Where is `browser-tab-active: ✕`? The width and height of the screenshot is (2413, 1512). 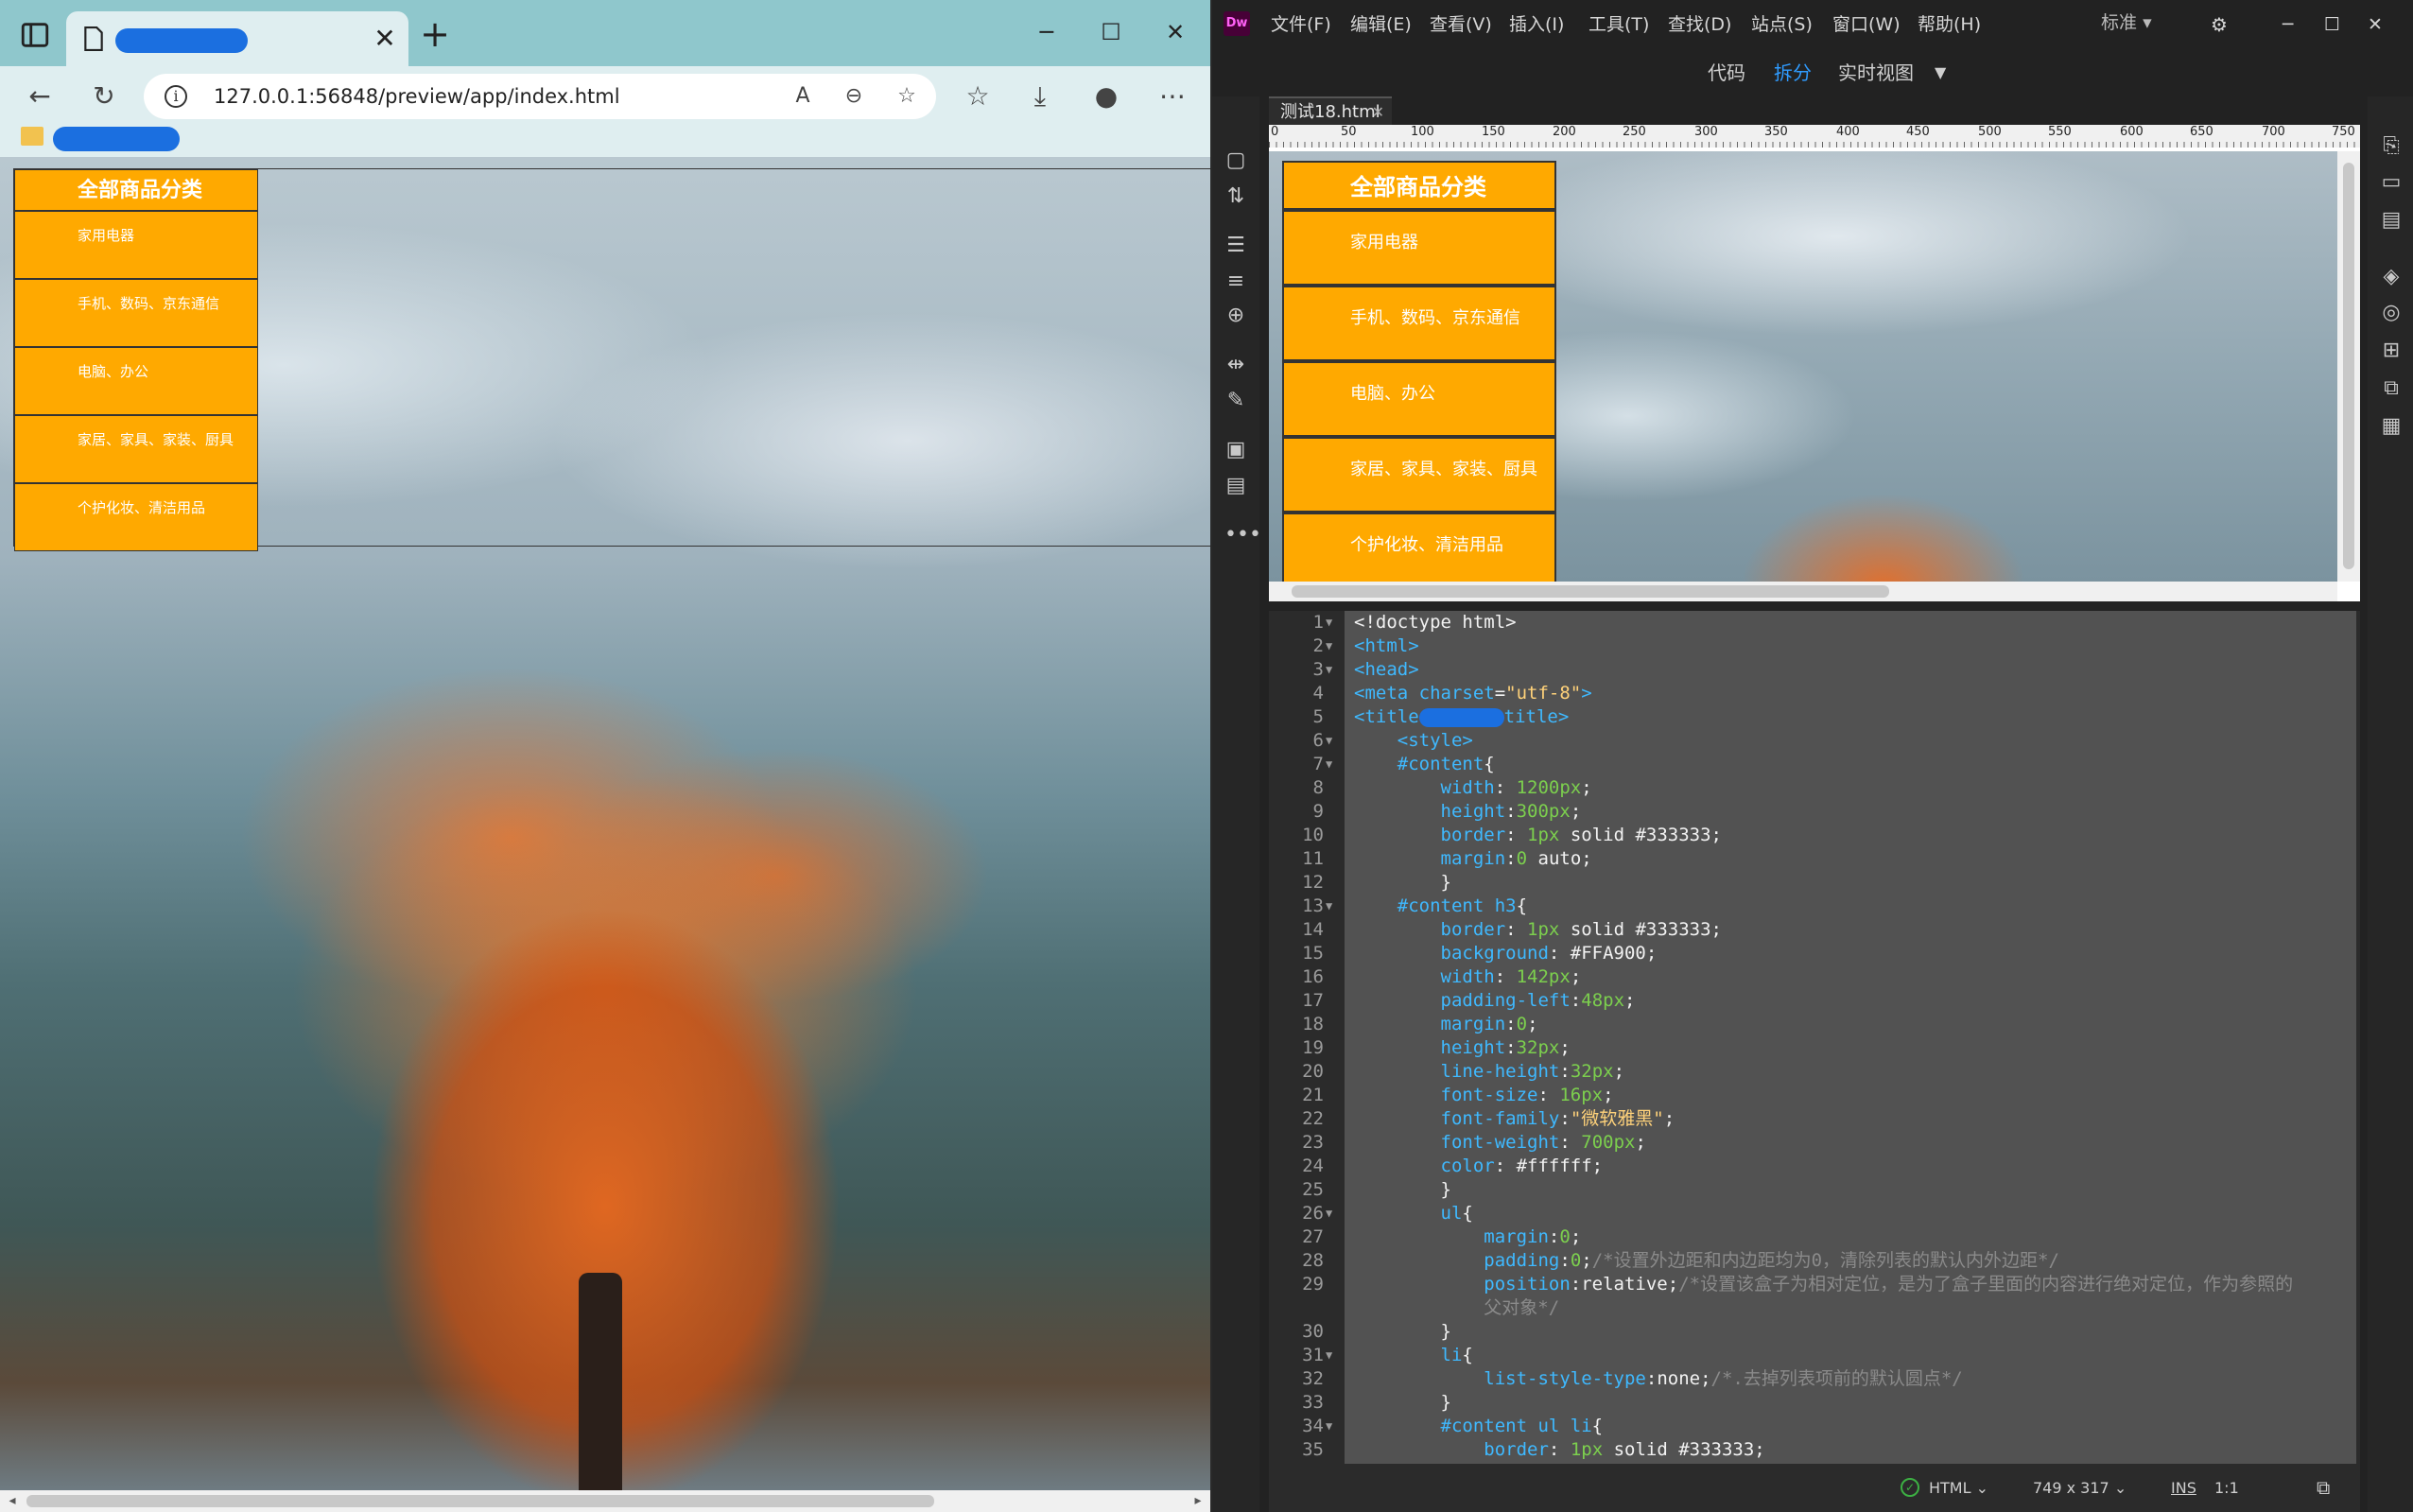
browser-tab-active: ✕ is located at coordinates (237, 38).